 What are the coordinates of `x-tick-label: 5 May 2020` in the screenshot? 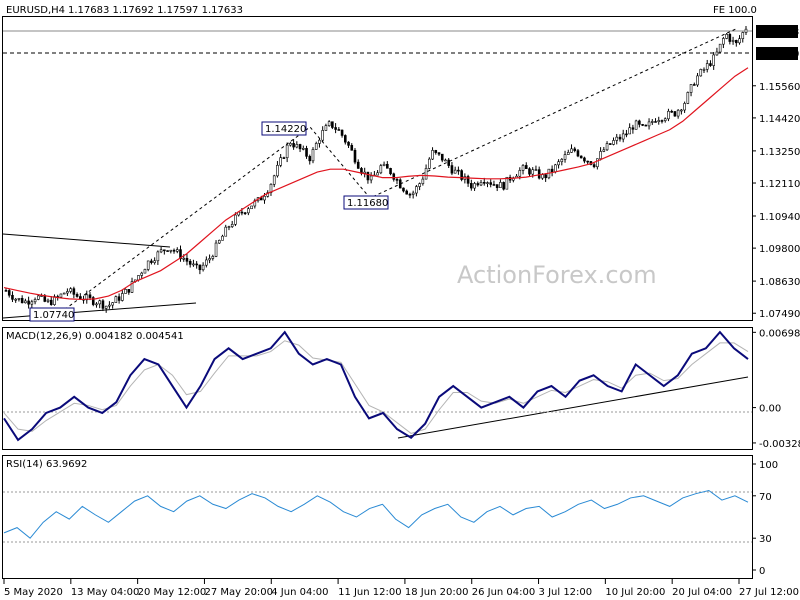 It's located at (33, 592).